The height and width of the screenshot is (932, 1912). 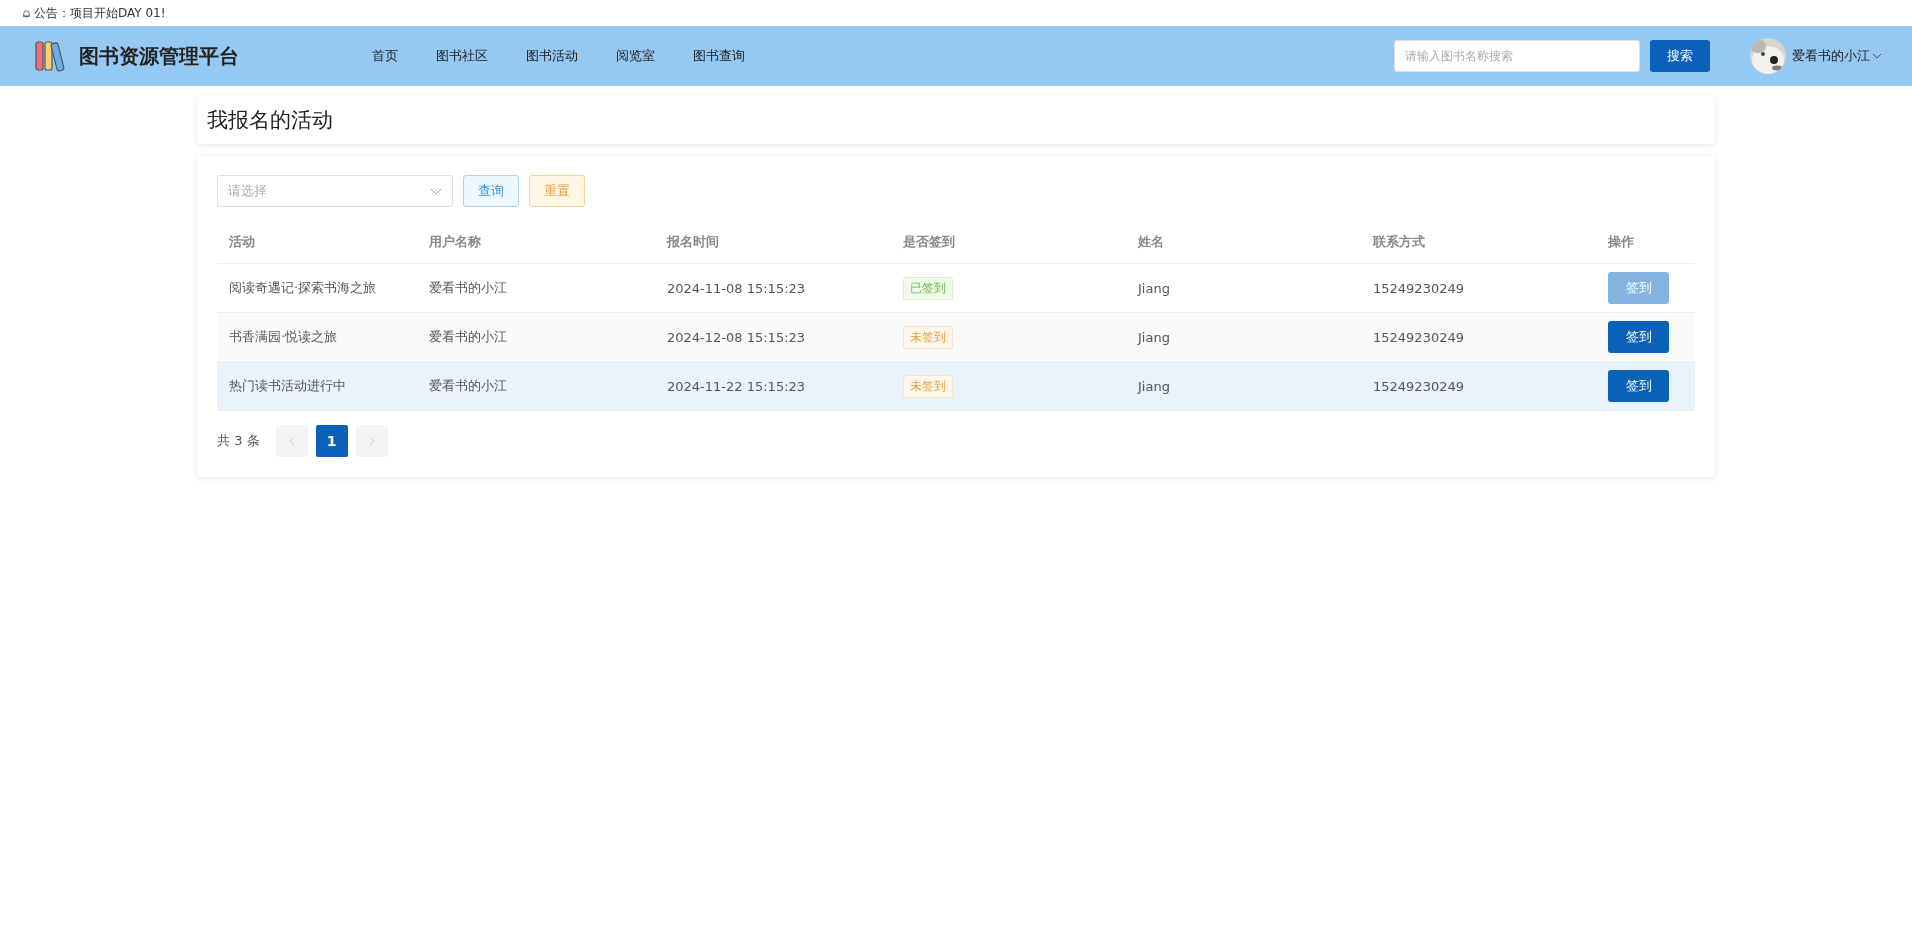 What do you see at coordinates (1517, 56) in the screenshot?
I see `search-field: 请输入图书名称搜索` at bounding box center [1517, 56].